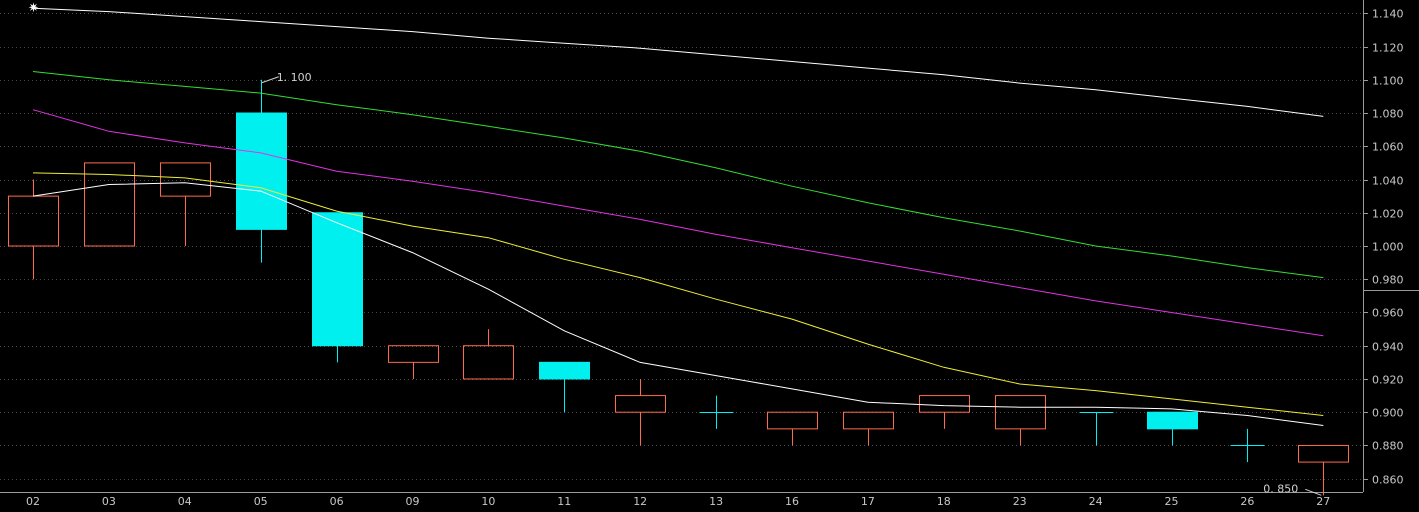 The width and height of the screenshot is (1419, 512). What do you see at coordinates (413, 501) in the screenshot?
I see `x-tick-label: 09` at bounding box center [413, 501].